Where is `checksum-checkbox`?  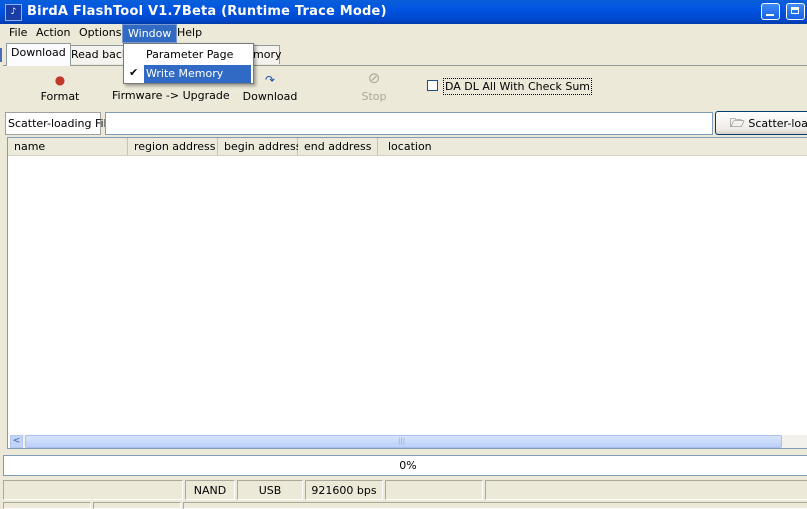 checksum-checkbox is located at coordinates (432, 85).